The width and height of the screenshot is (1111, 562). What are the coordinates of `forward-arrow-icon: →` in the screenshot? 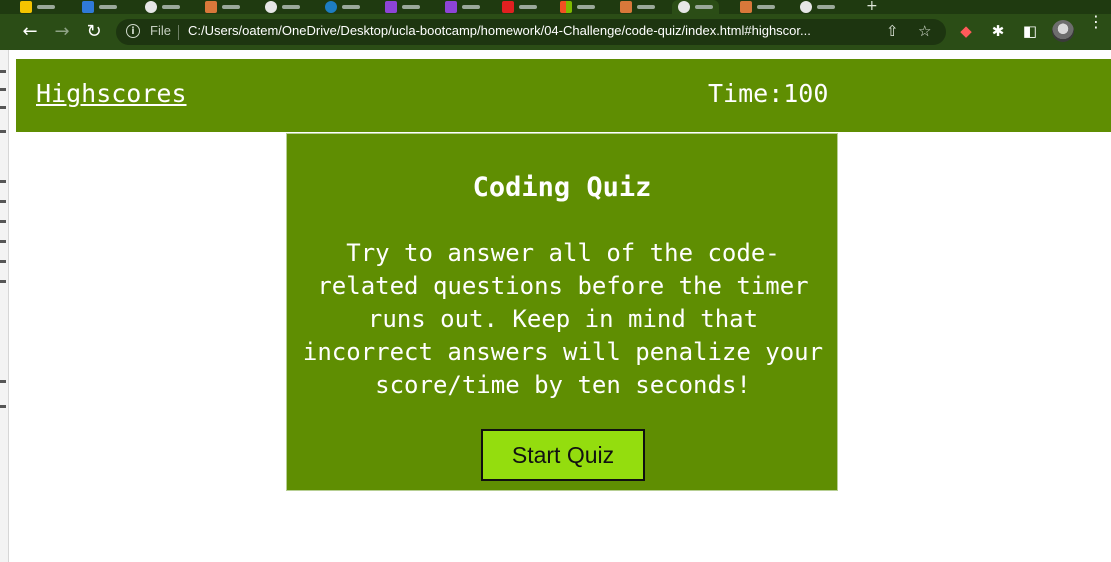 It's located at (62, 32).